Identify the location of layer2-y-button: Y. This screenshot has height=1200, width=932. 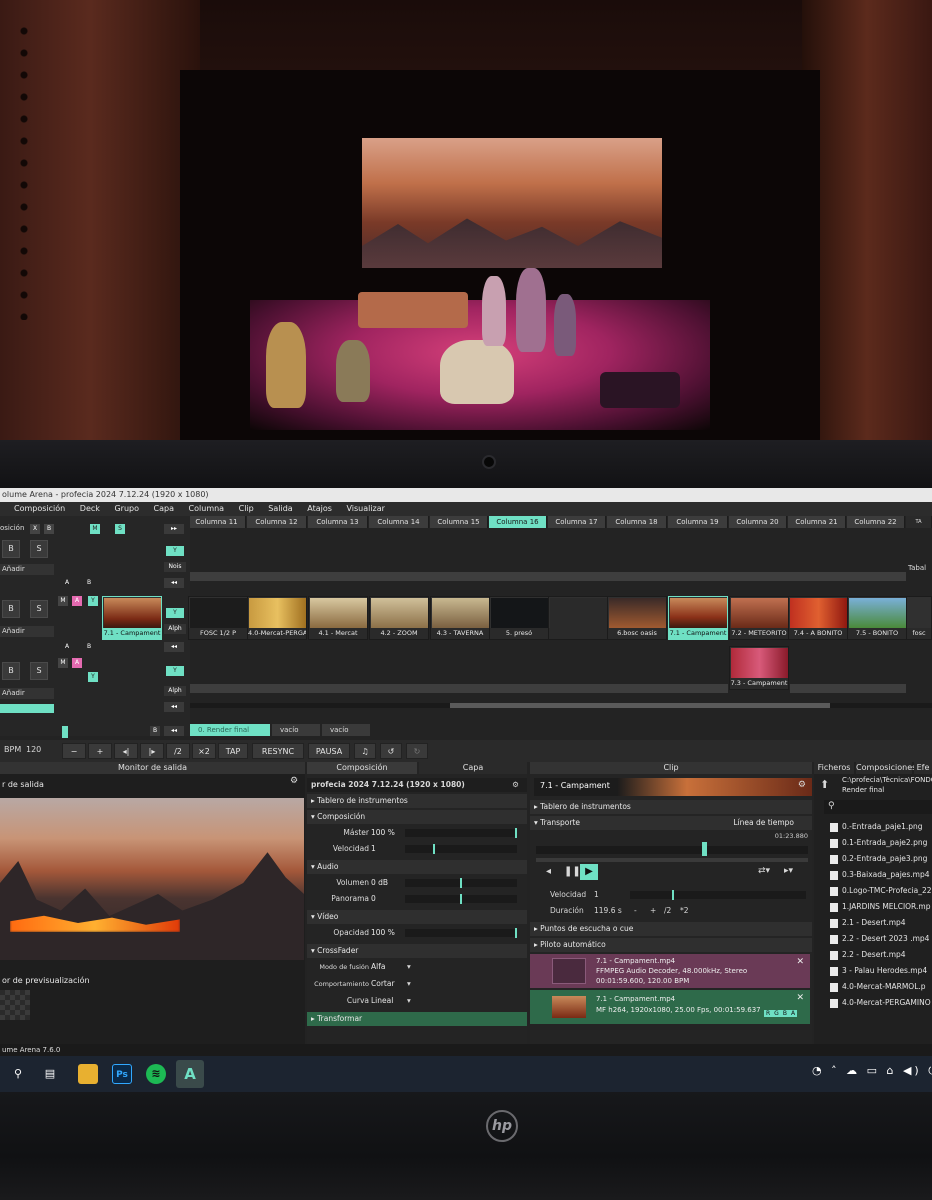
(175, 613).